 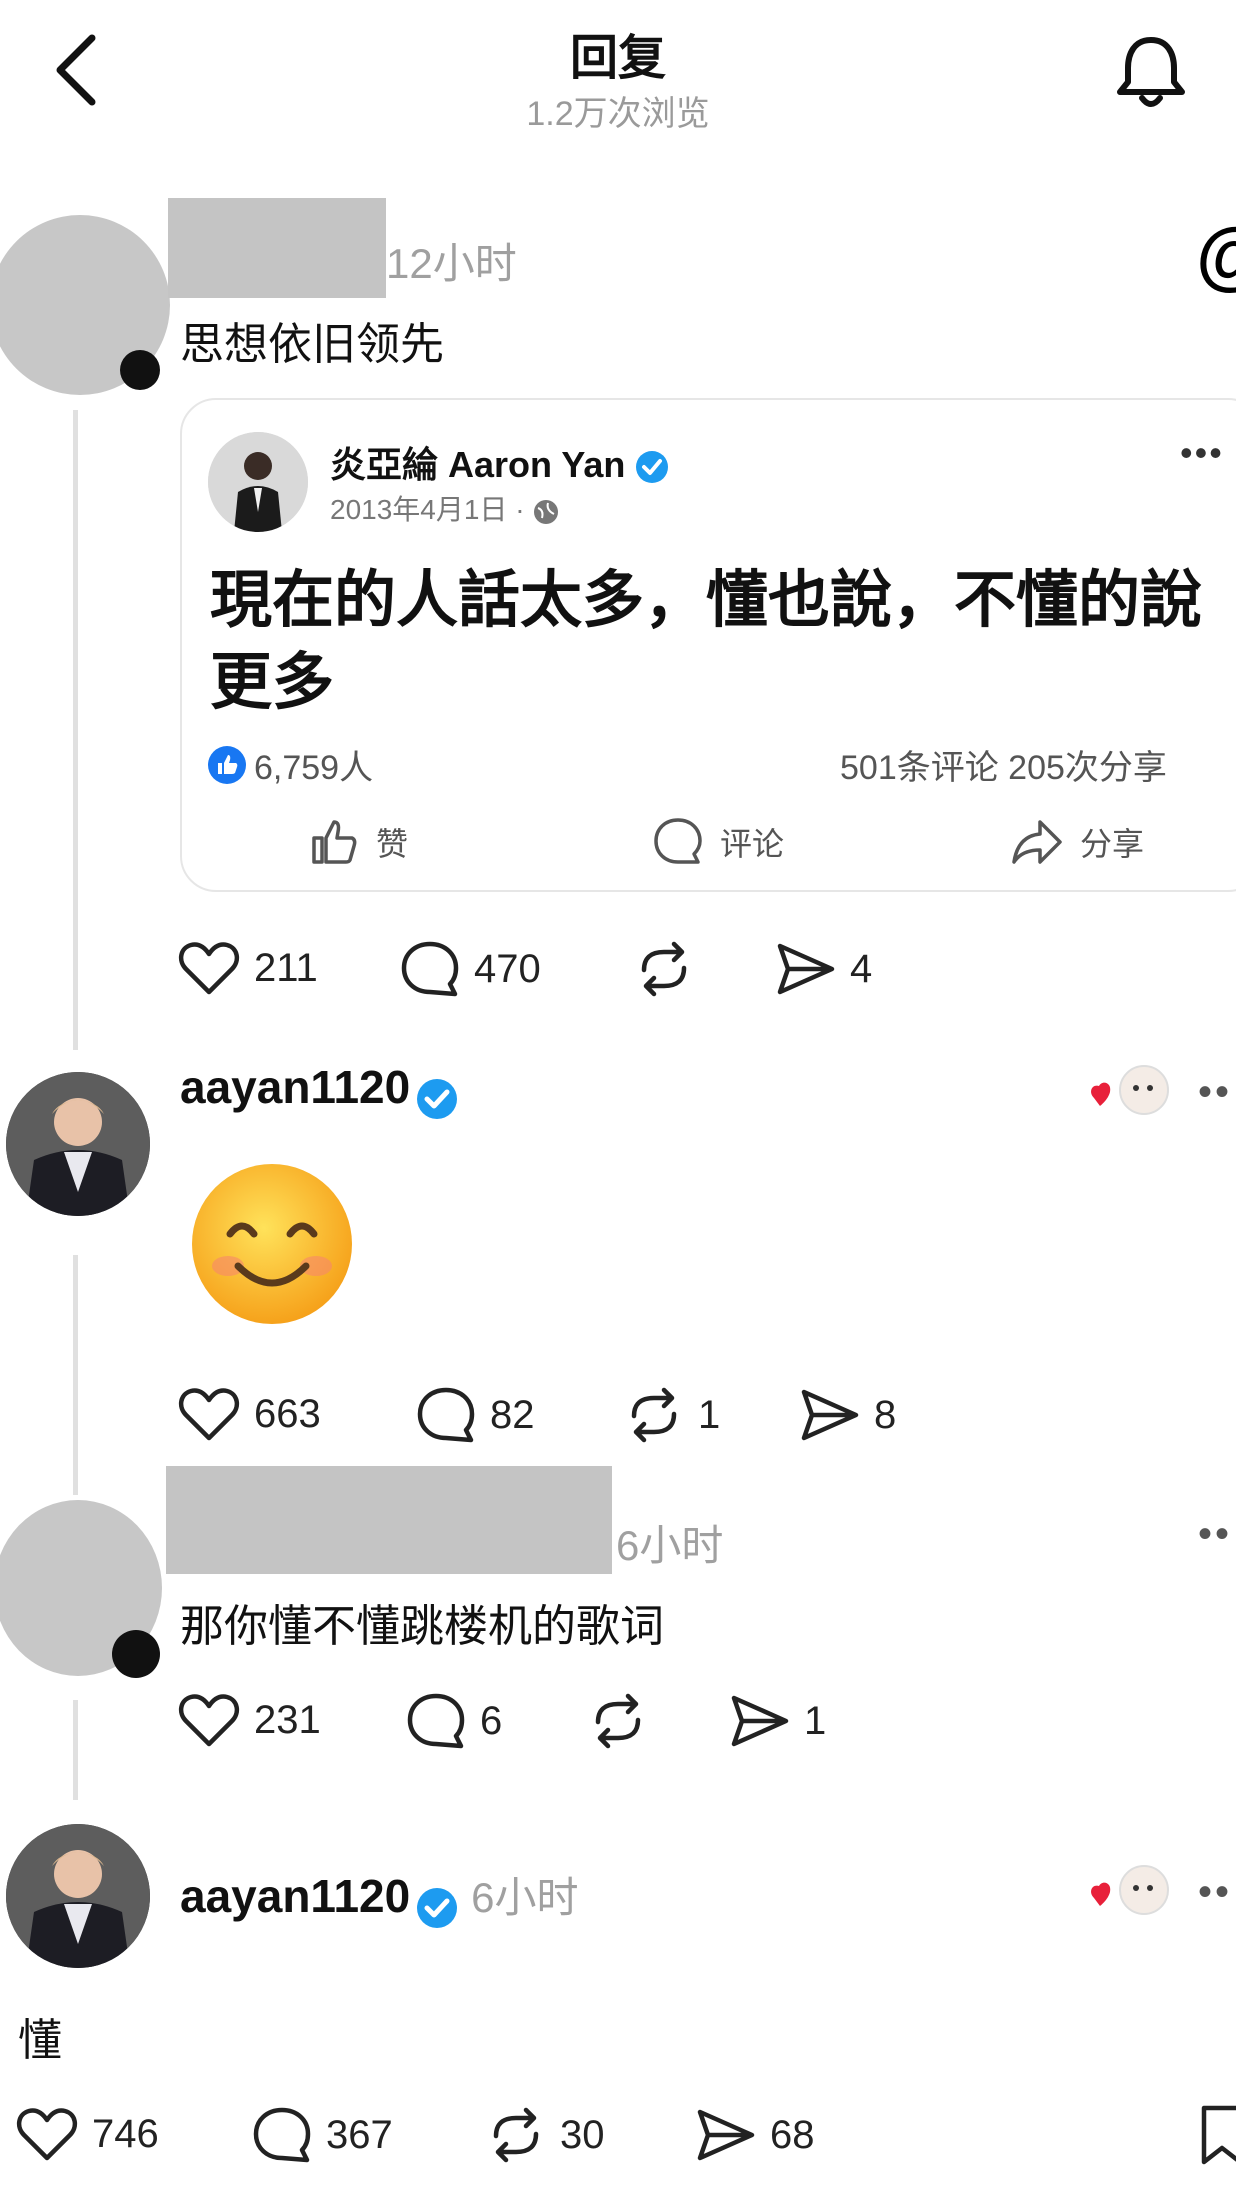 I want to click on emoji-reply, so click(x=272, y=1246).